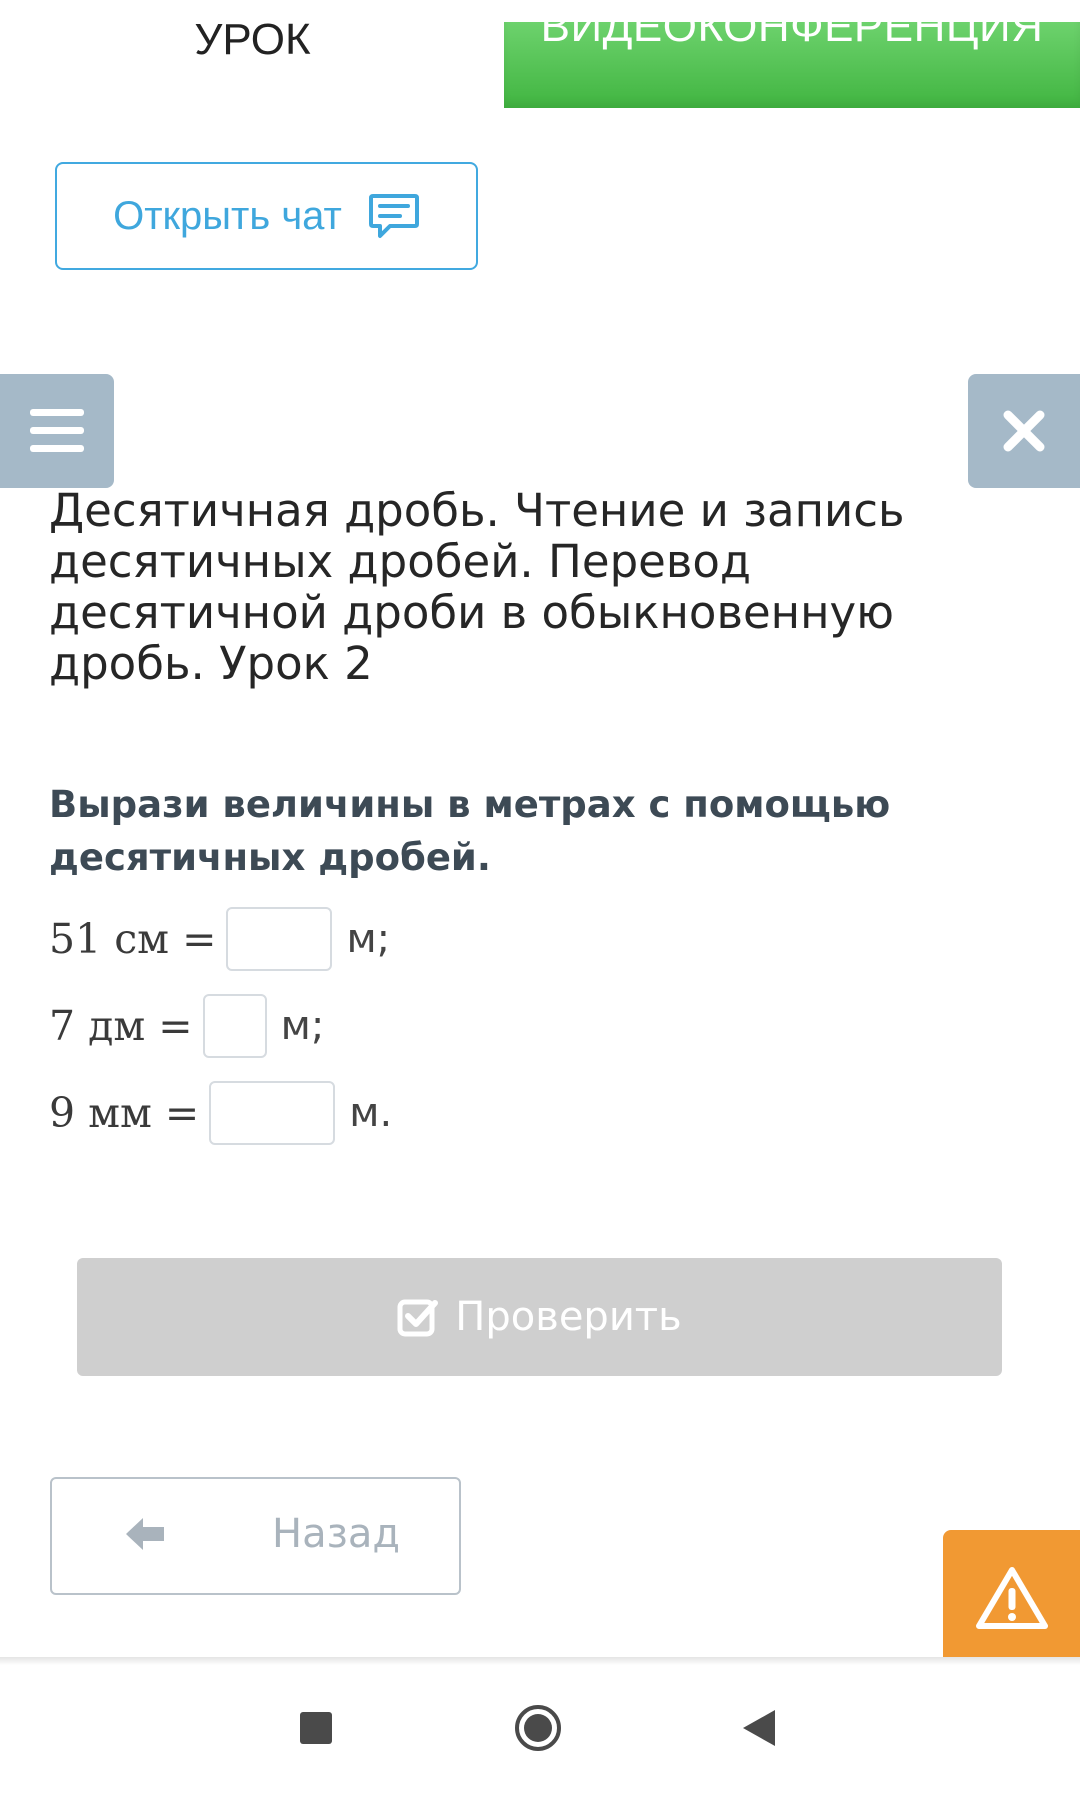 Image resolution: width=1080 pixels, height=1799 pixels. What do you see at coordinates (219, 939) in the screenshot?
I see `equation-row: 51 см = м;` at bounding box center [219, 939].